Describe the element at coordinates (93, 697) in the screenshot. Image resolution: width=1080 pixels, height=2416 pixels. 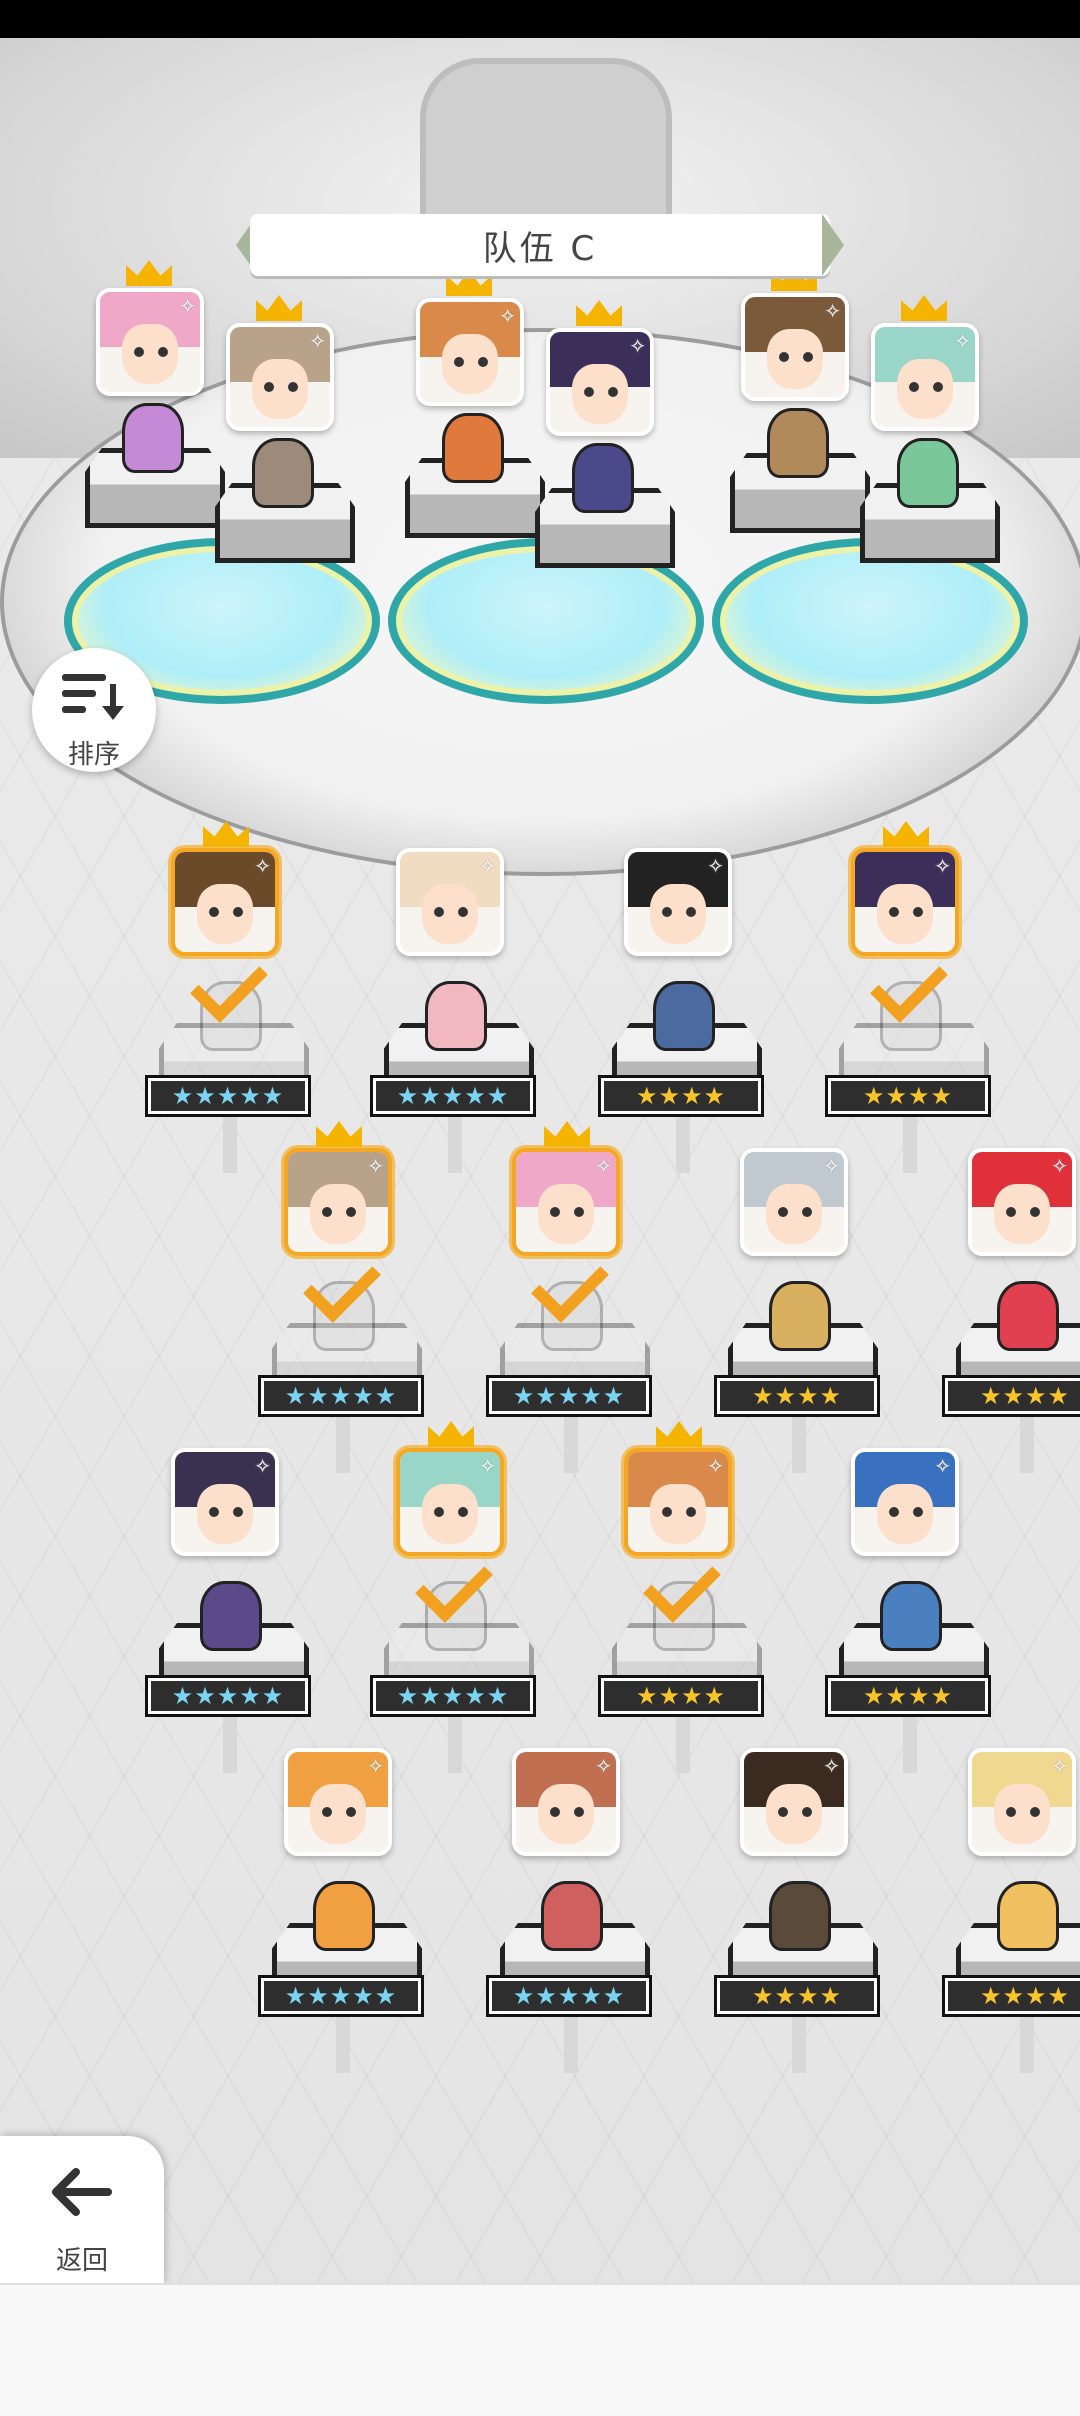
I see `sort-icon` at that location.